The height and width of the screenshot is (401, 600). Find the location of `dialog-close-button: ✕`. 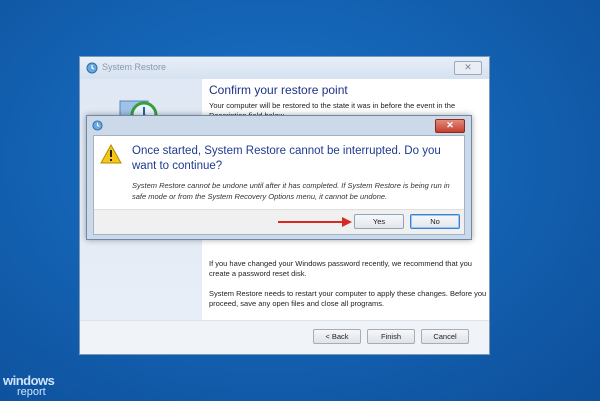

dialog-close-button: ✕ is located at coordinates (450, 126).